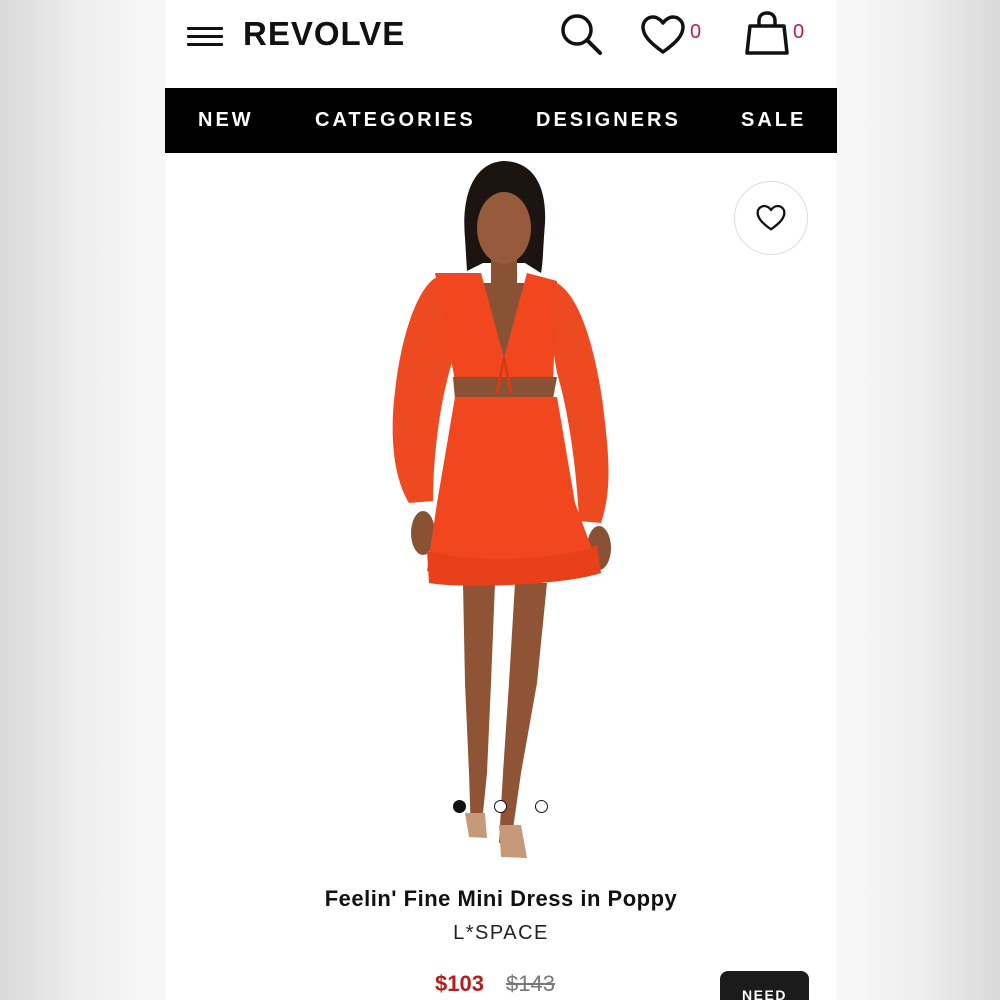 This screenshot has height=1000, width=1000. I want to click on need-button: NEED, so click(764, 985).